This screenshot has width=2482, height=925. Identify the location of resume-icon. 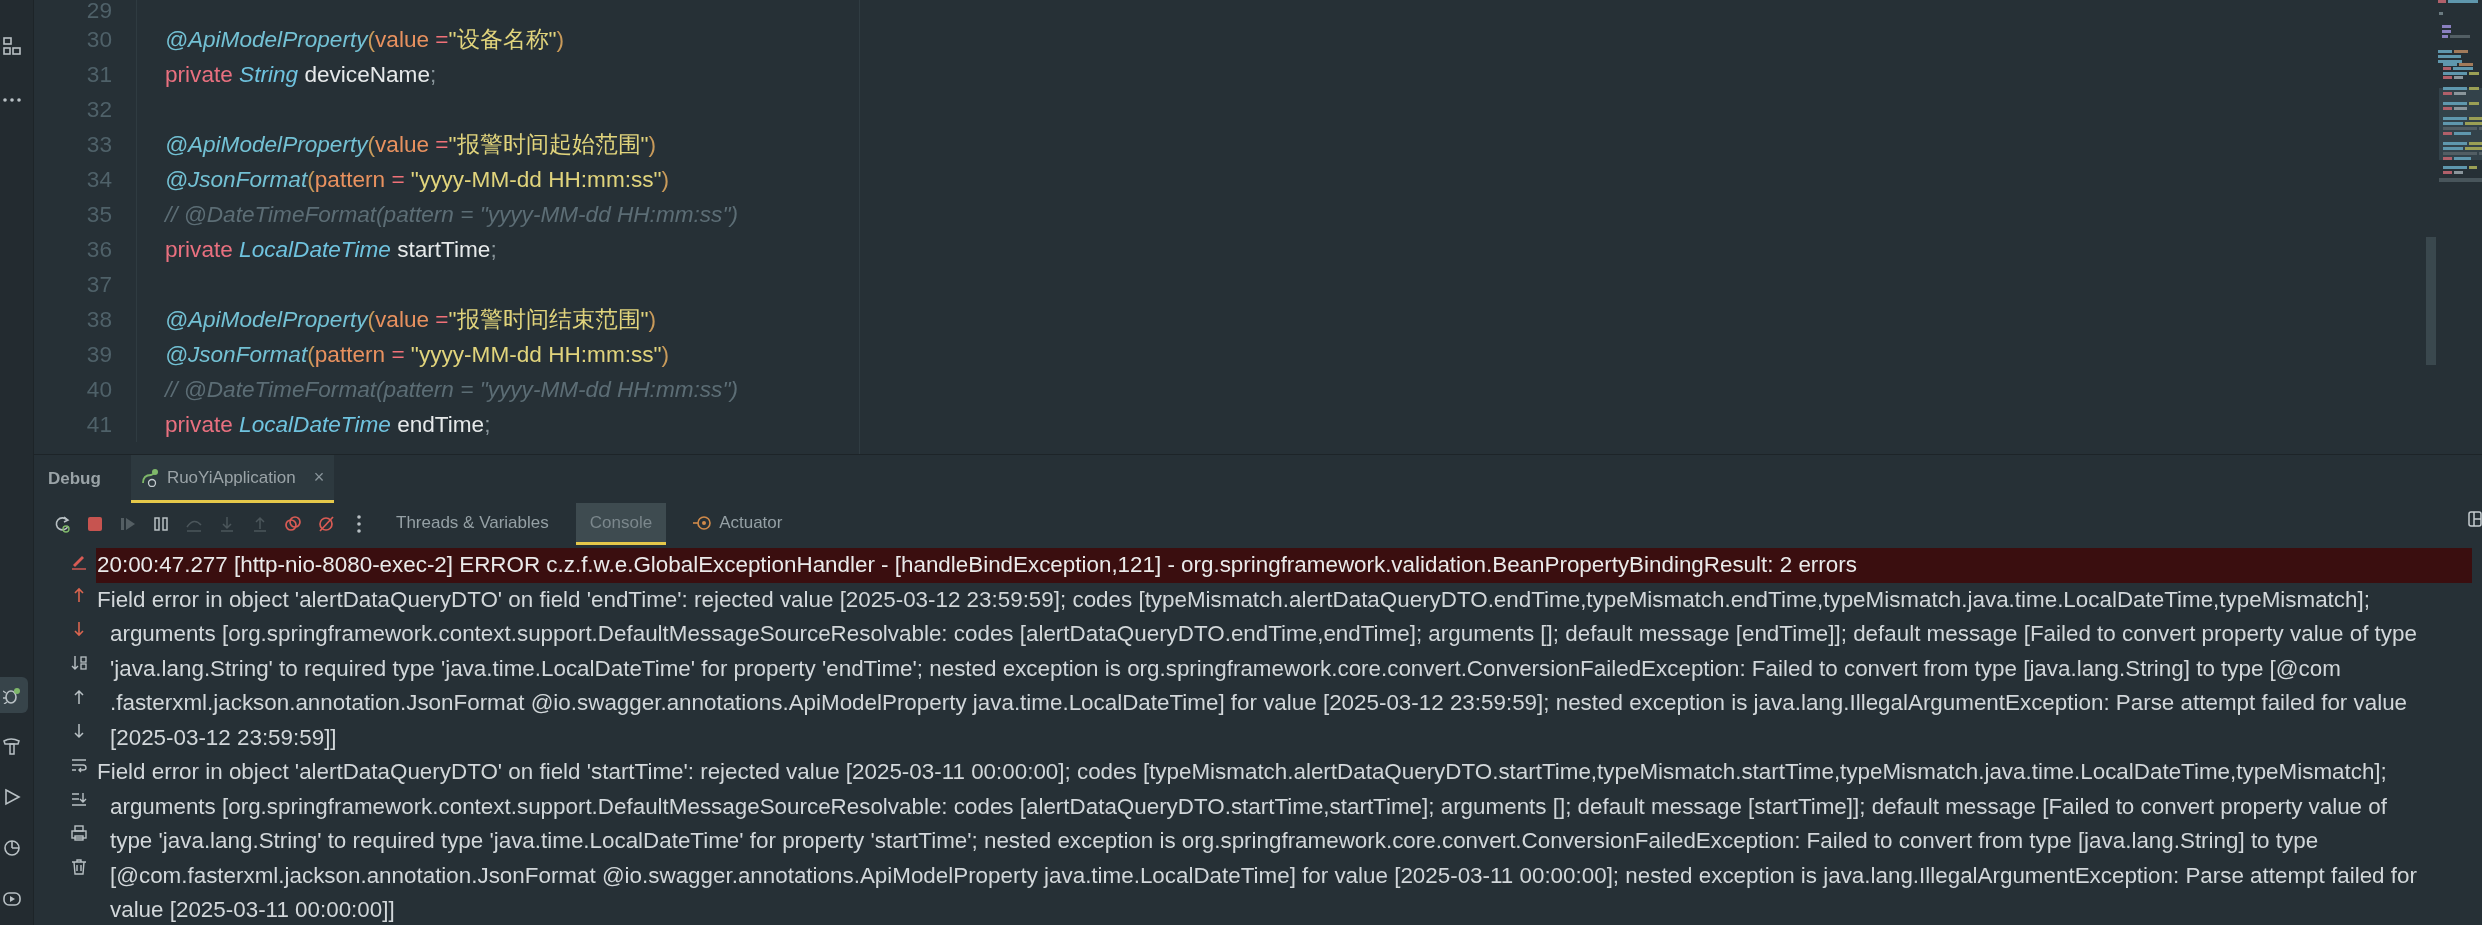
(128, 524).